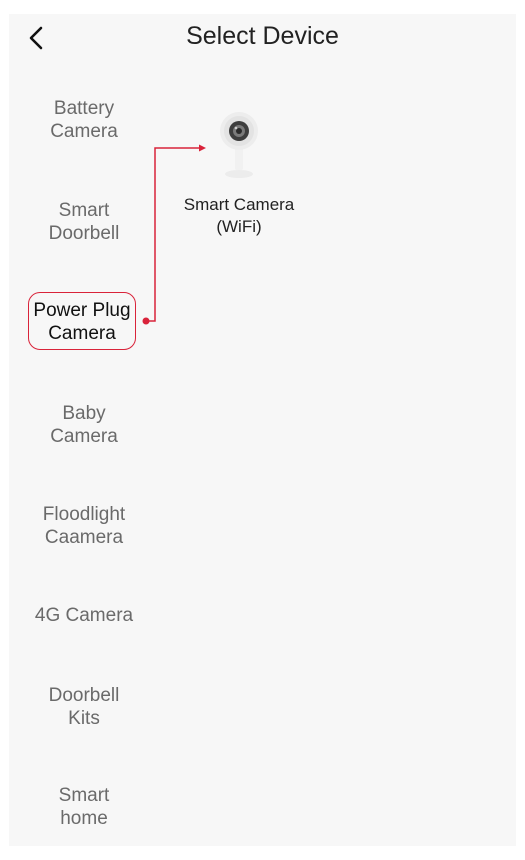 This screenshot has width=525, height=860. What do you see at coordinates (84, 718) in the screenshot?
I see `category-label-line2: Kits` at bounding box center [84, 718].